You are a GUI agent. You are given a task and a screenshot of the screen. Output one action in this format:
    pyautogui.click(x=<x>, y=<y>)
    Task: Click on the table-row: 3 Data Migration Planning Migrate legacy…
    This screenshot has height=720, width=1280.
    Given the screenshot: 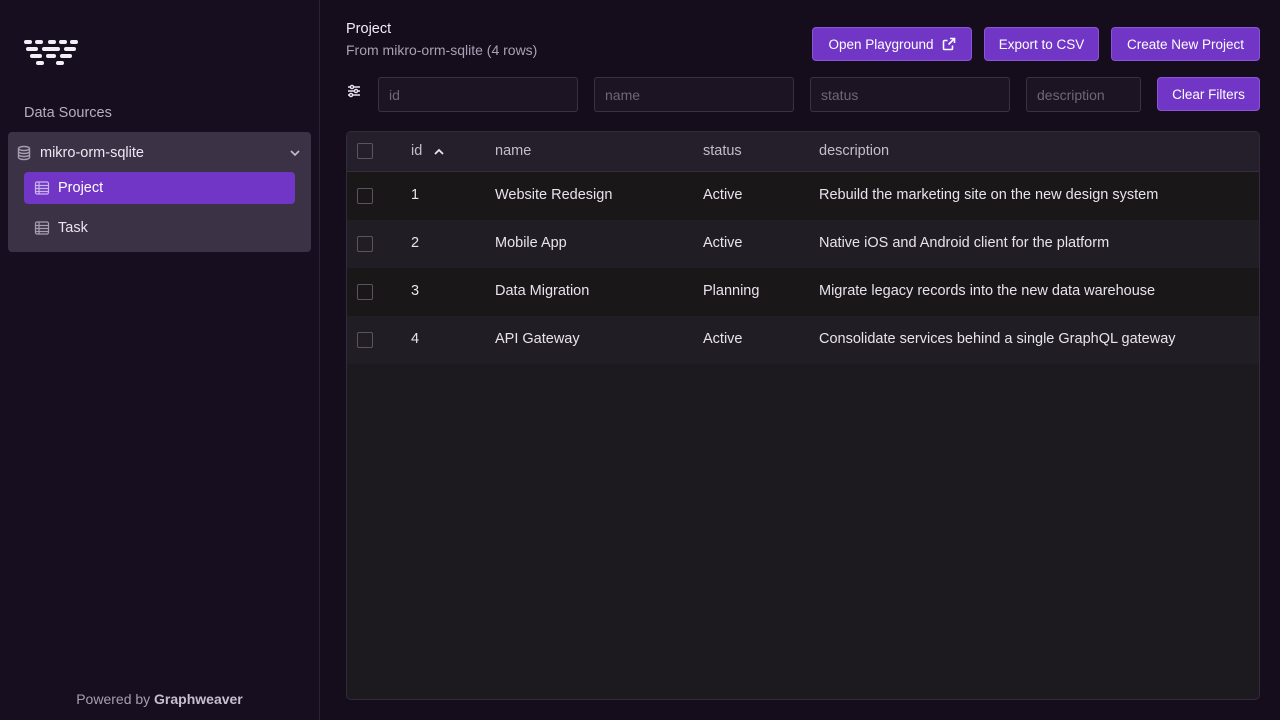 What is the action you would take?
    pyautogui.click(x=803, y=292)
    